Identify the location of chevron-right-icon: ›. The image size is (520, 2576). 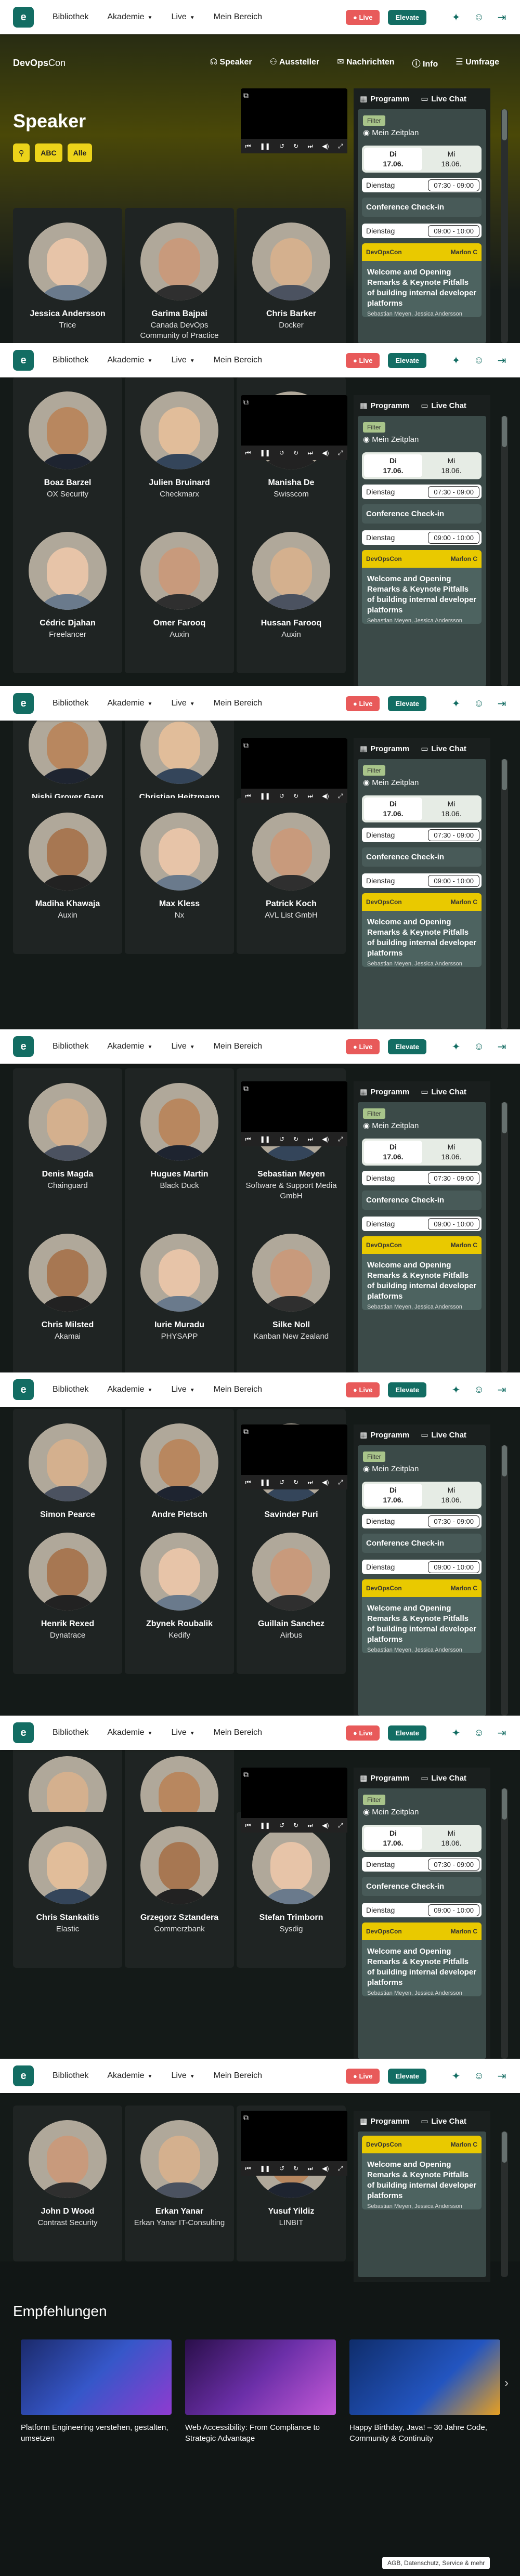
(506, 2383).